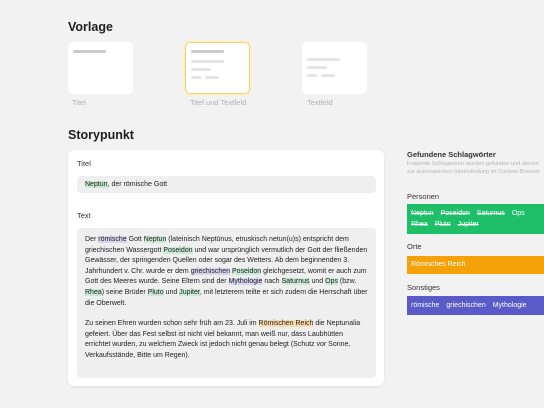 The height and width of the screenshot is (408, 544). Describe the element at coordinates (135, 239) in the screenshot. I see `text-segment: Gott` at that location.